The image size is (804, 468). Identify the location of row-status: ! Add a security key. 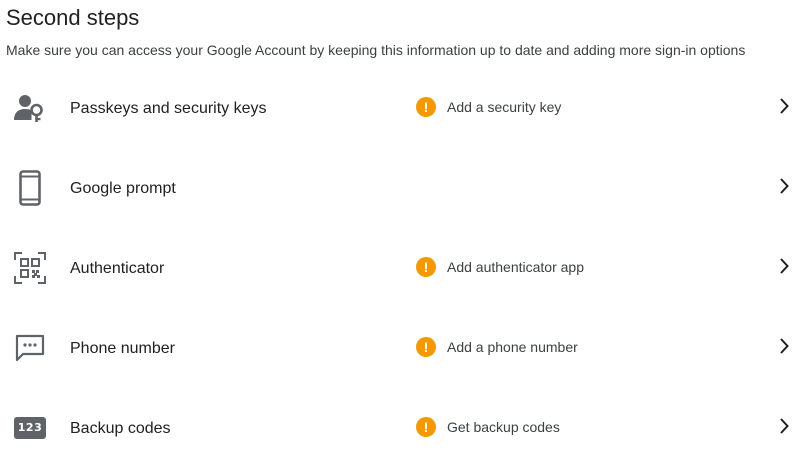
(488, 107).